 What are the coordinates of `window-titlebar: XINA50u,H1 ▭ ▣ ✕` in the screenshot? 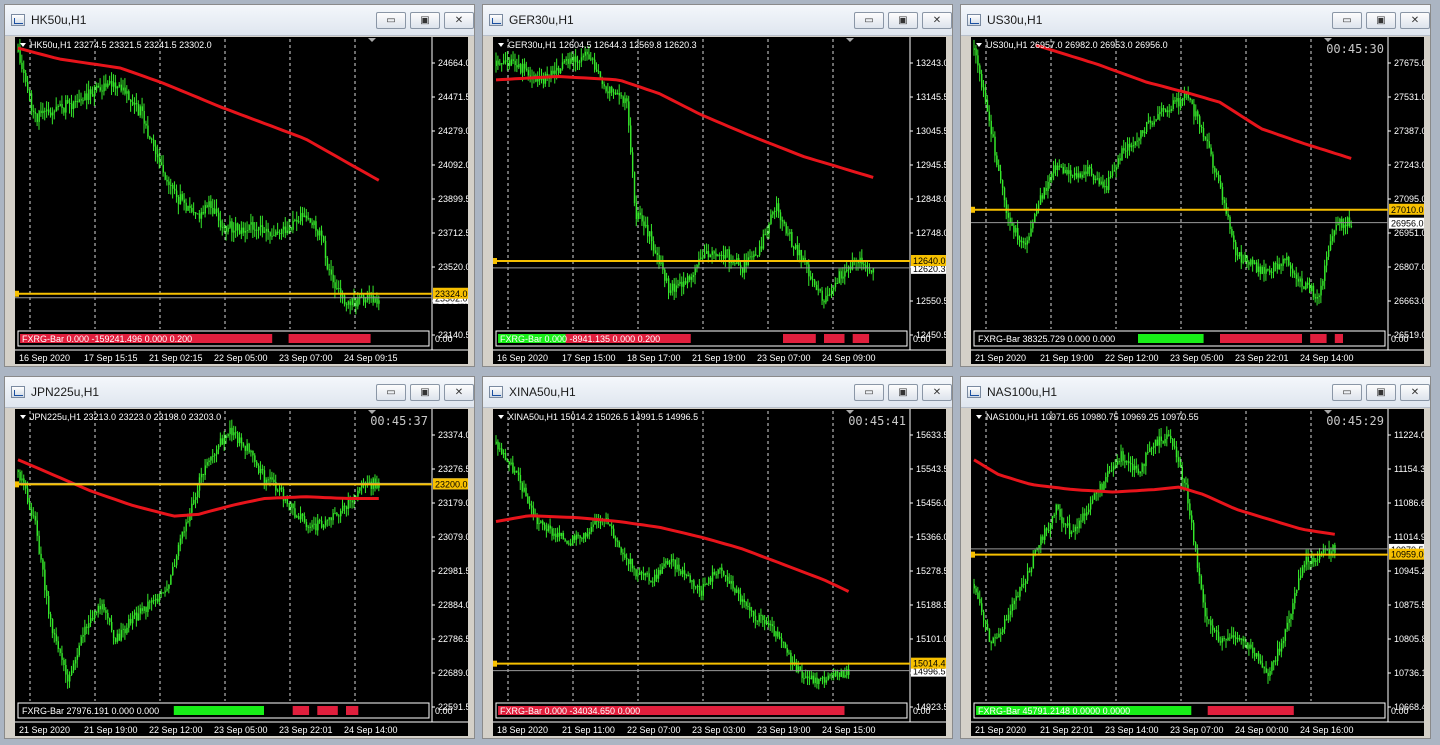 It's located at (717, 392).